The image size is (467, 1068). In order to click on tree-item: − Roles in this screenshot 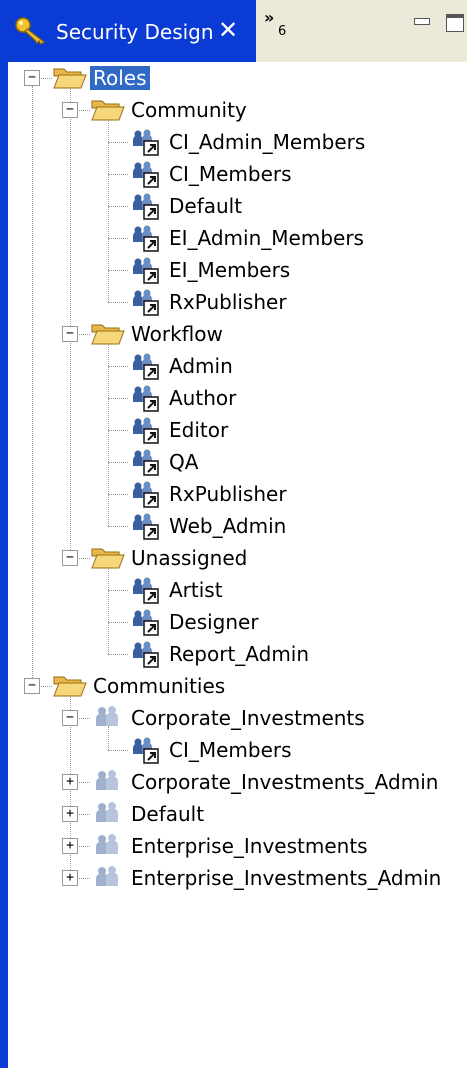, I will do `click(237, 78)`.